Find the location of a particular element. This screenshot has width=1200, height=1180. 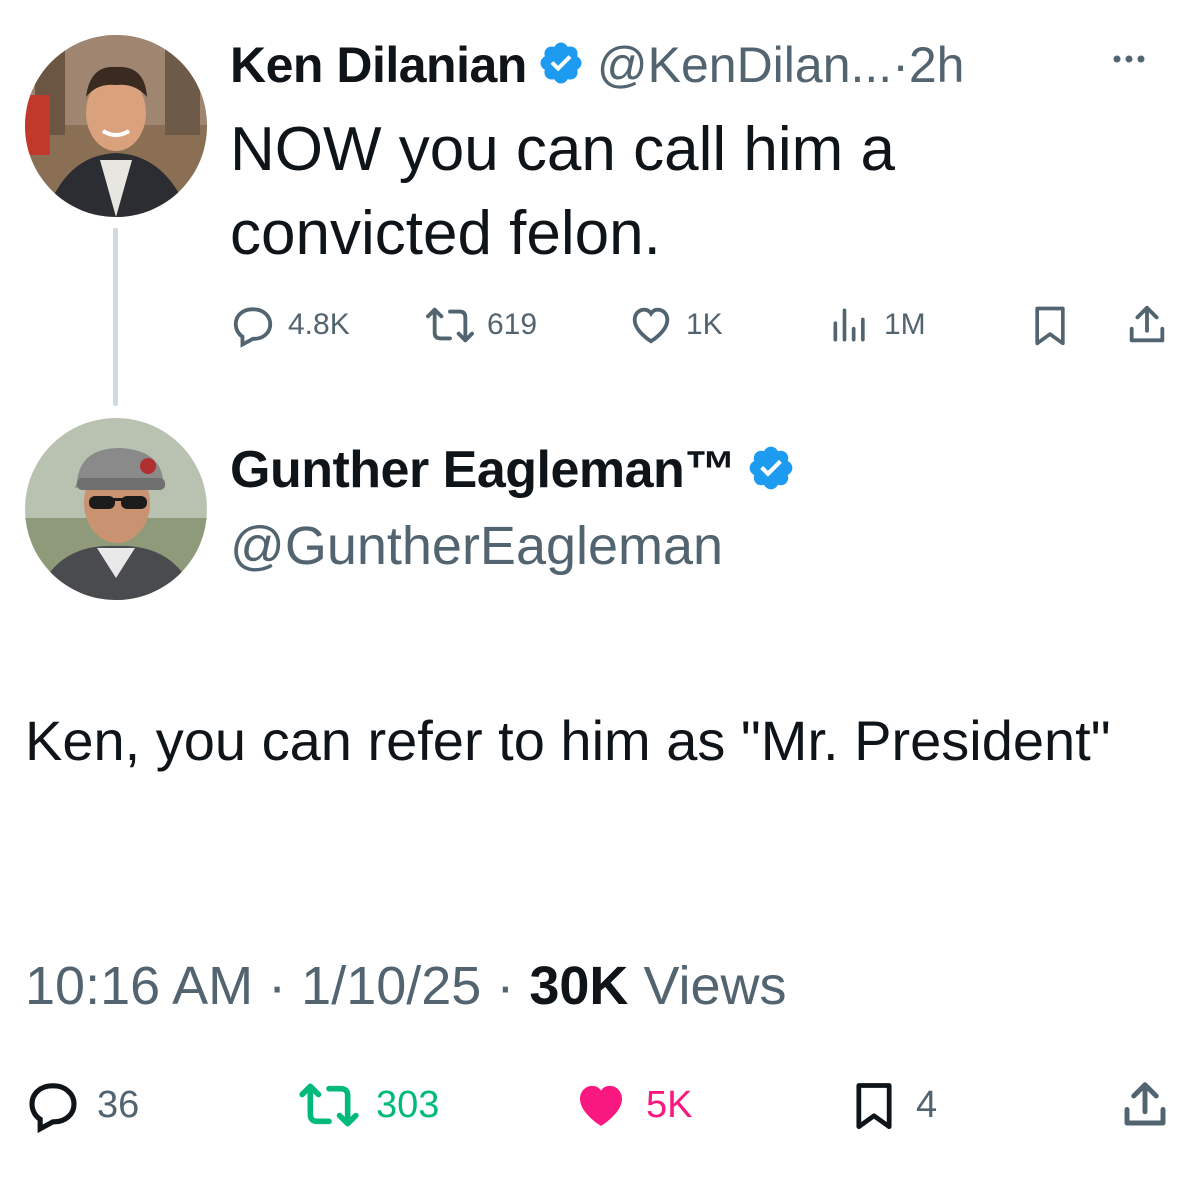

like-icon is located at coordinates (651, 325).